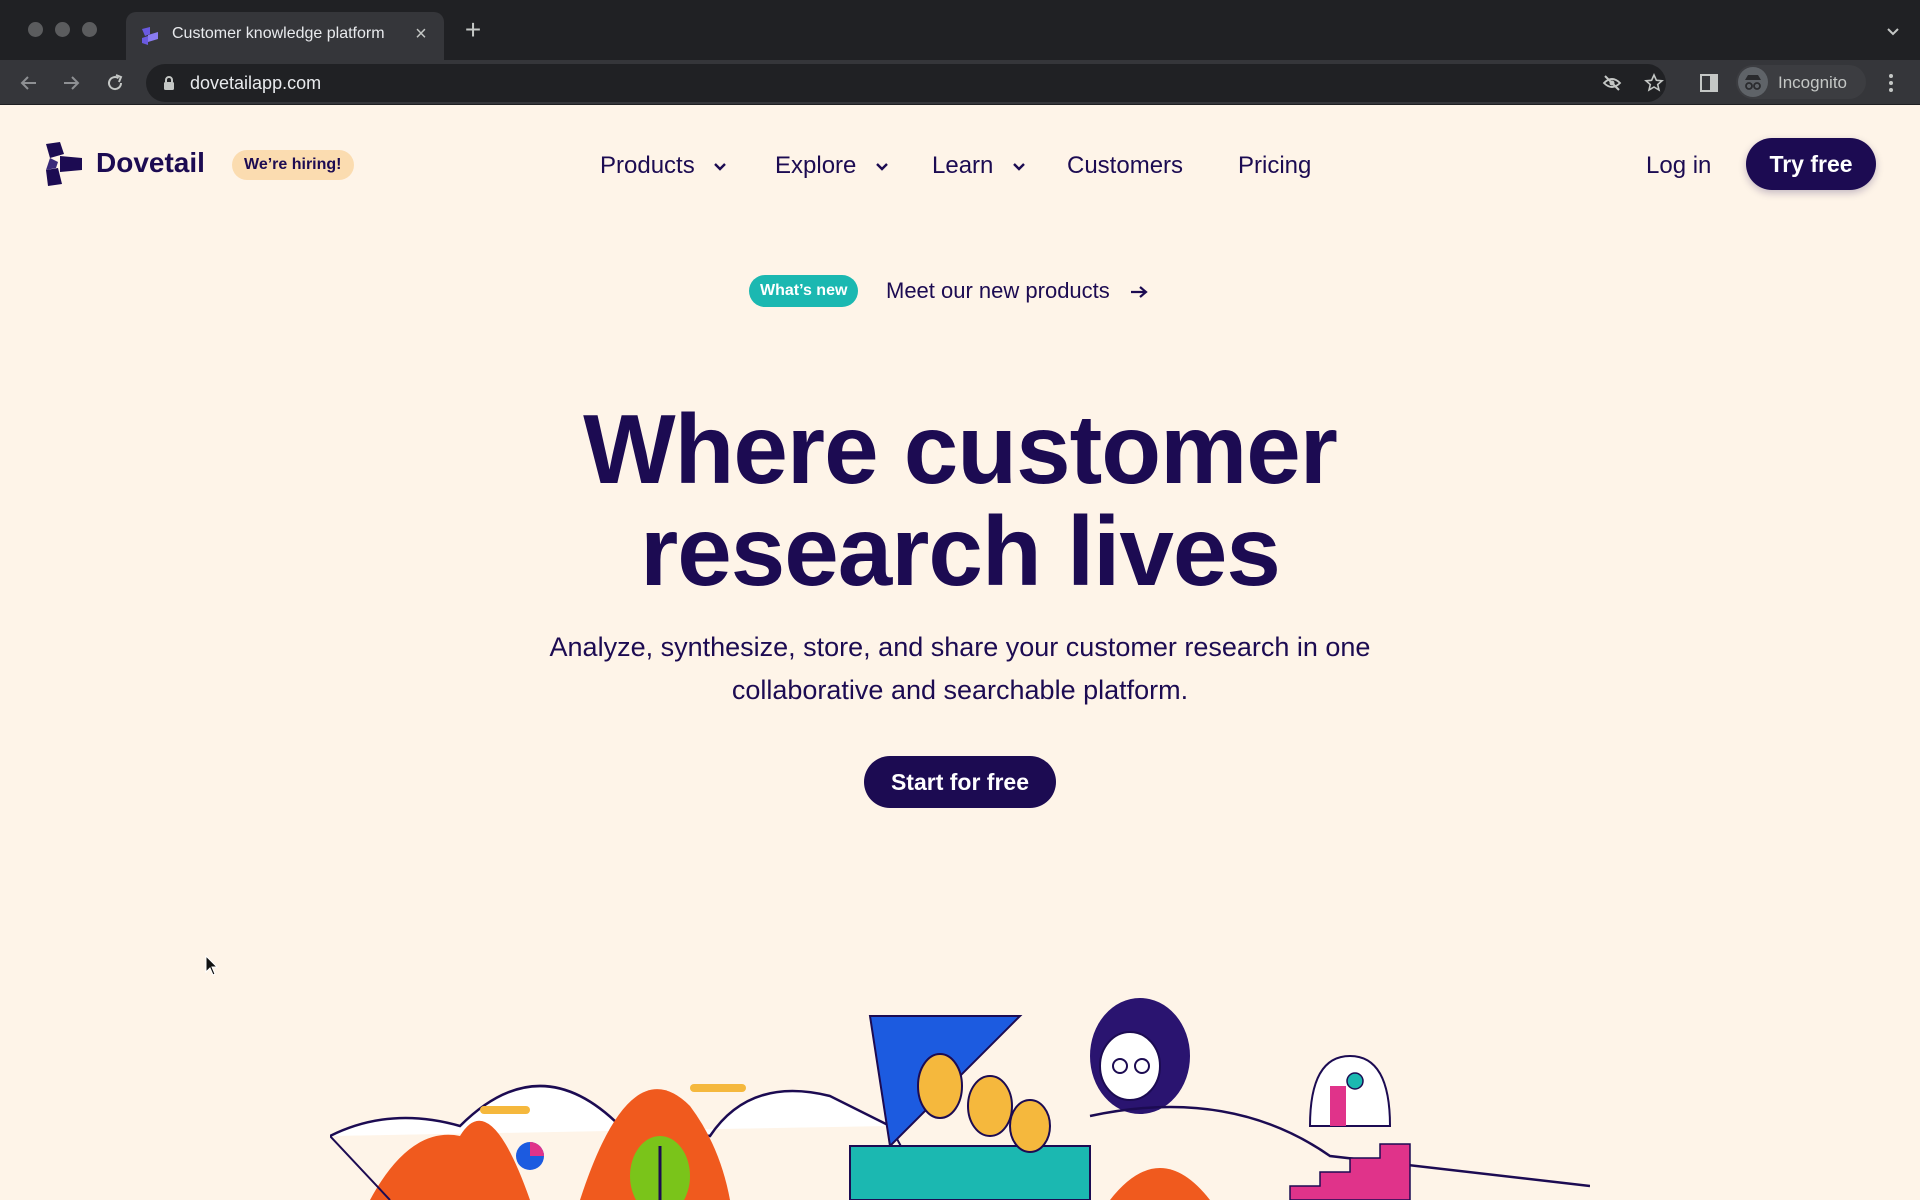 This screenshot has height=1200, width=1920. What do you see at coordinates (906, 83) in the screenshot?
I see `address-bar: dovetailapp.com` at bounding box center [906, 83].